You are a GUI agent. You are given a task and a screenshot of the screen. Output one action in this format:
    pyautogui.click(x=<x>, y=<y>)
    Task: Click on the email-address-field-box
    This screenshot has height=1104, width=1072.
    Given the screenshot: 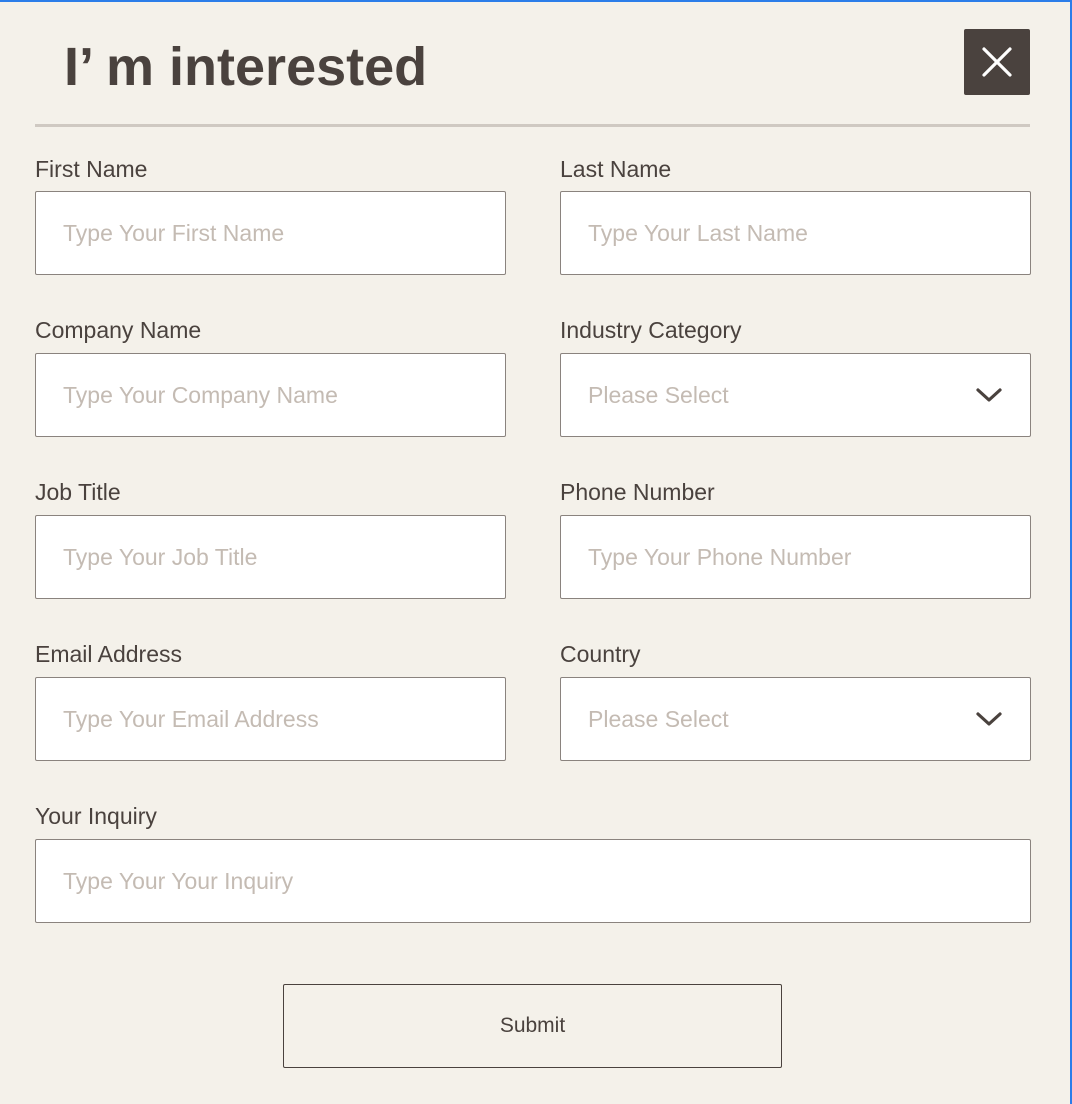 What is the action you would take?
    pyautogui.click(x=270, y=719)
    